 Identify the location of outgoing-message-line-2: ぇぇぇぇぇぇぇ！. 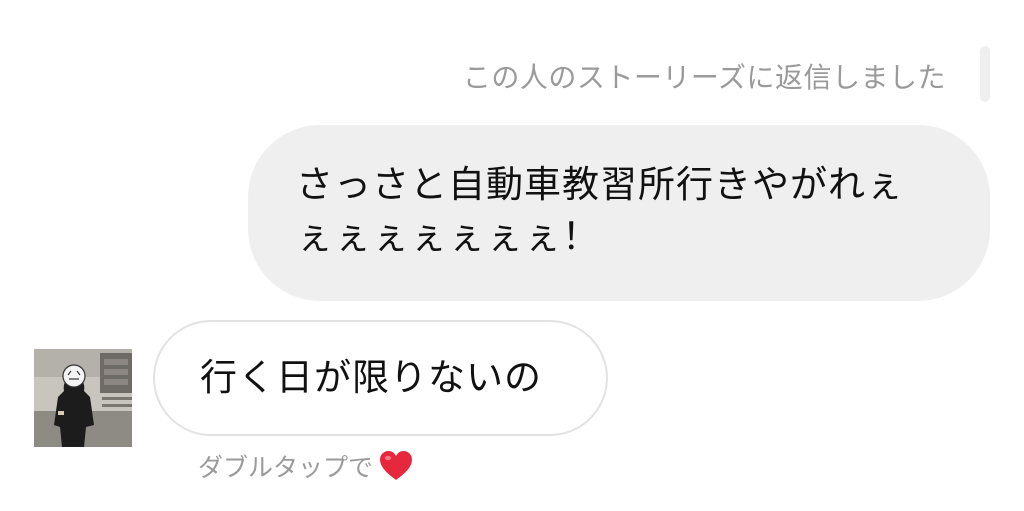
(448, 236).